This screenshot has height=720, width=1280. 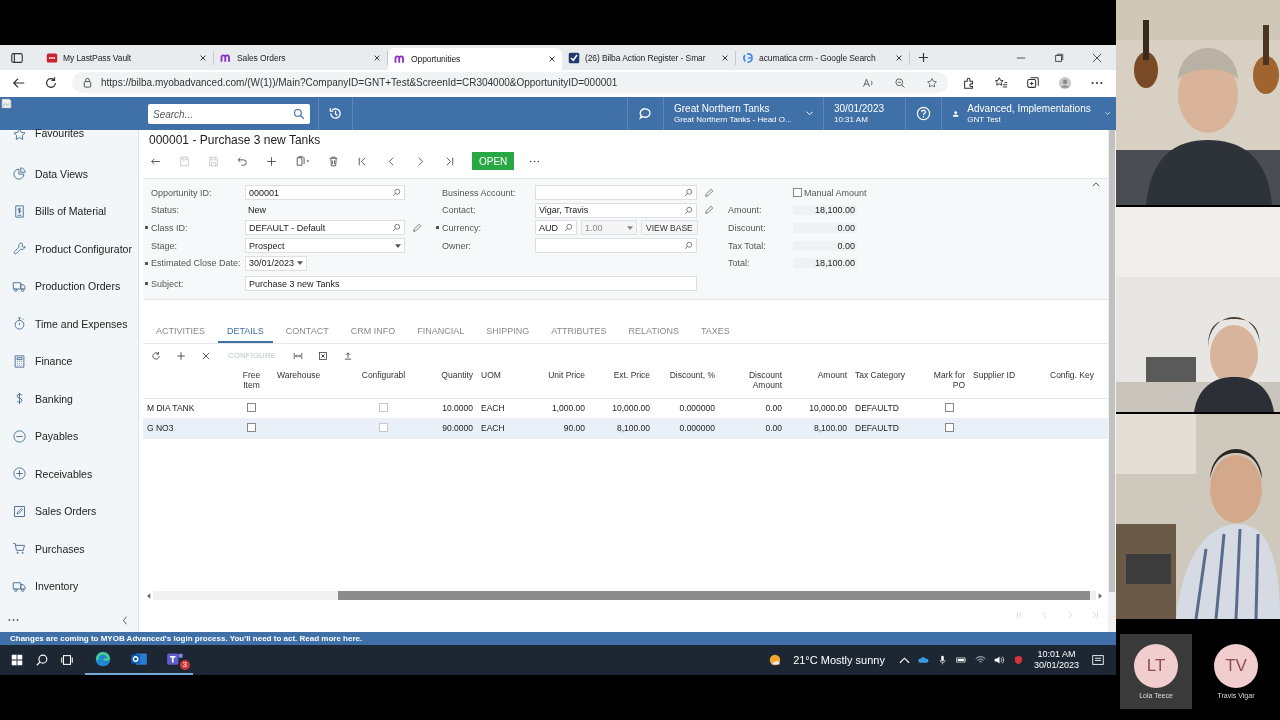 I want to click on date-selector: 30/01/2023 10:31 AM, so click(x=864, y=113).